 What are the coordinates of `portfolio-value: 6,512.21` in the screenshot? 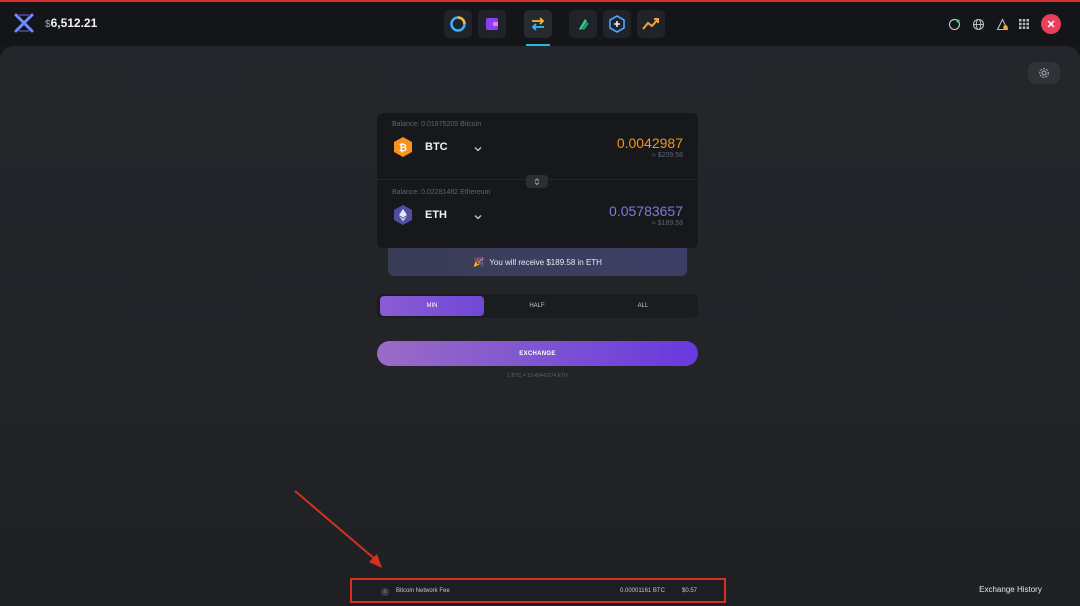 It's located at (74, 23).